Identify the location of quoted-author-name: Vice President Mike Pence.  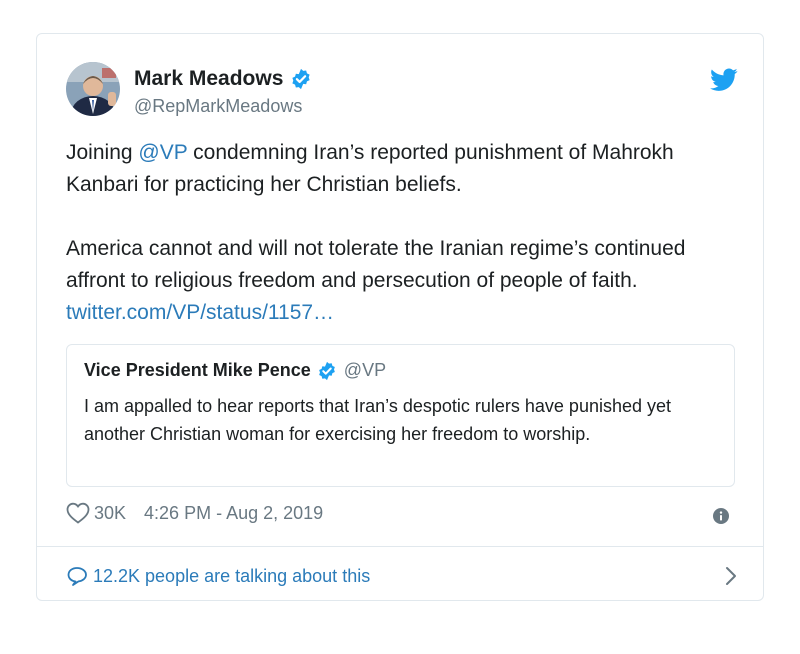
(197, 370).